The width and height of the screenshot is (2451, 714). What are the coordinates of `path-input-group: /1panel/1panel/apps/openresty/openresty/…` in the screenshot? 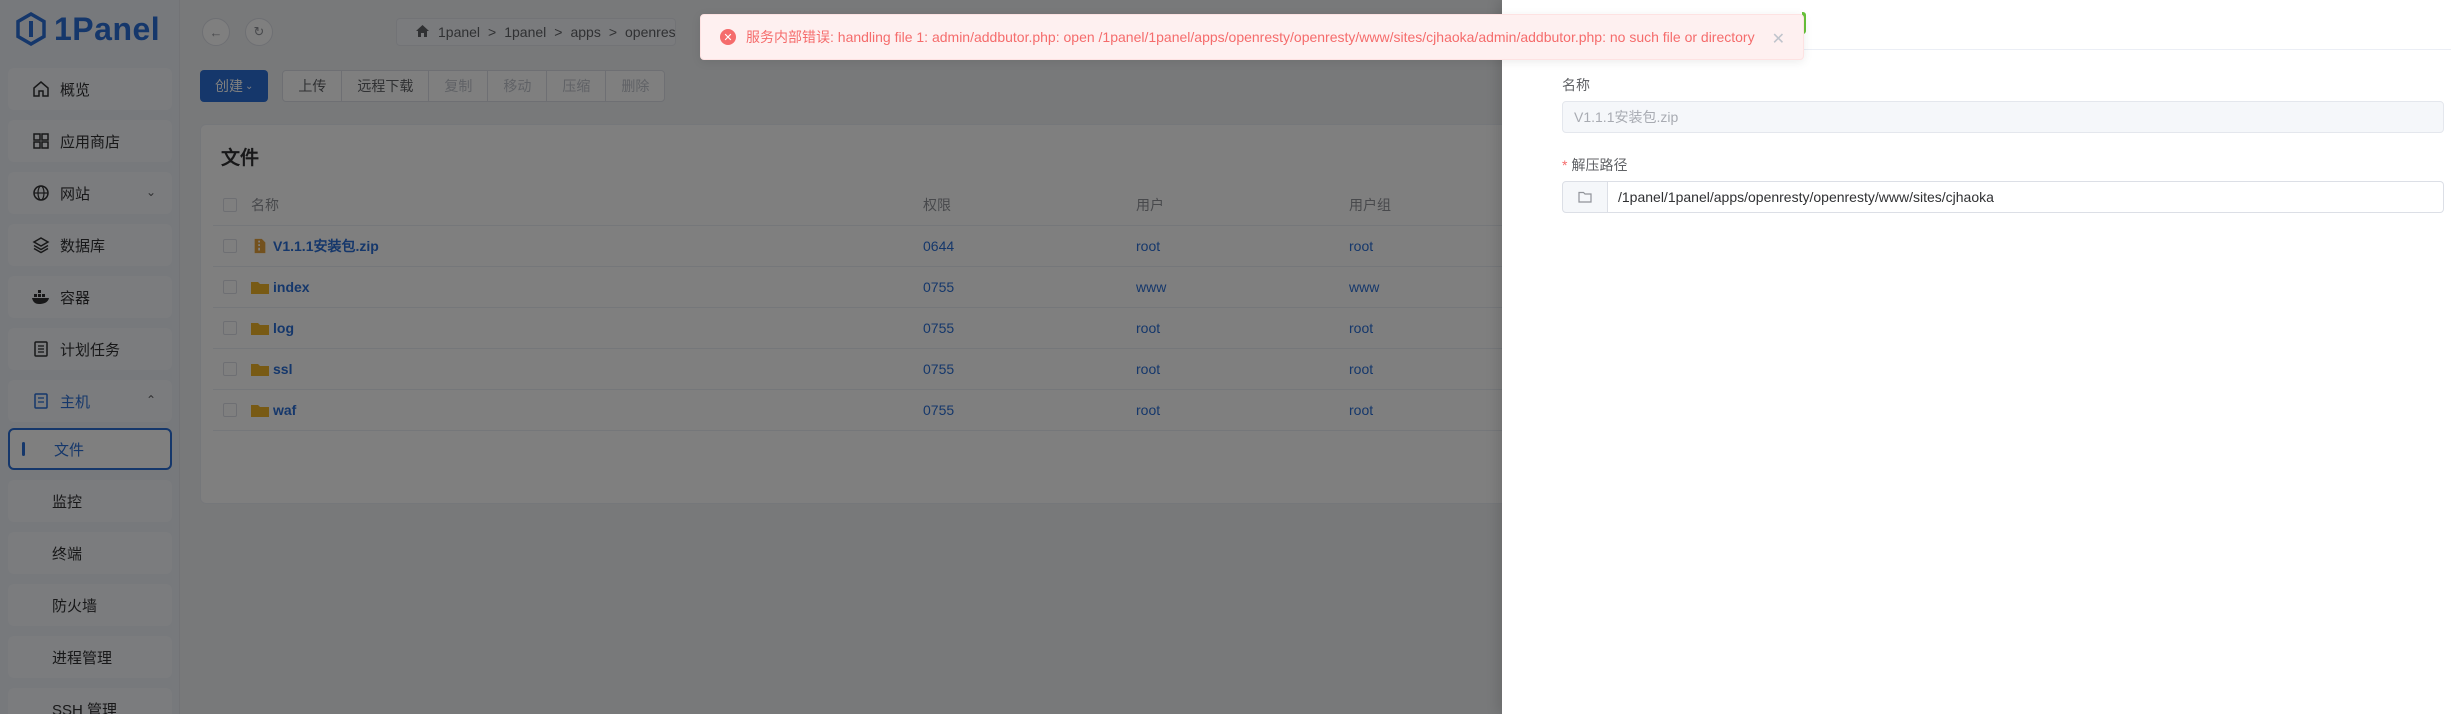 It's located at (2003, 197).